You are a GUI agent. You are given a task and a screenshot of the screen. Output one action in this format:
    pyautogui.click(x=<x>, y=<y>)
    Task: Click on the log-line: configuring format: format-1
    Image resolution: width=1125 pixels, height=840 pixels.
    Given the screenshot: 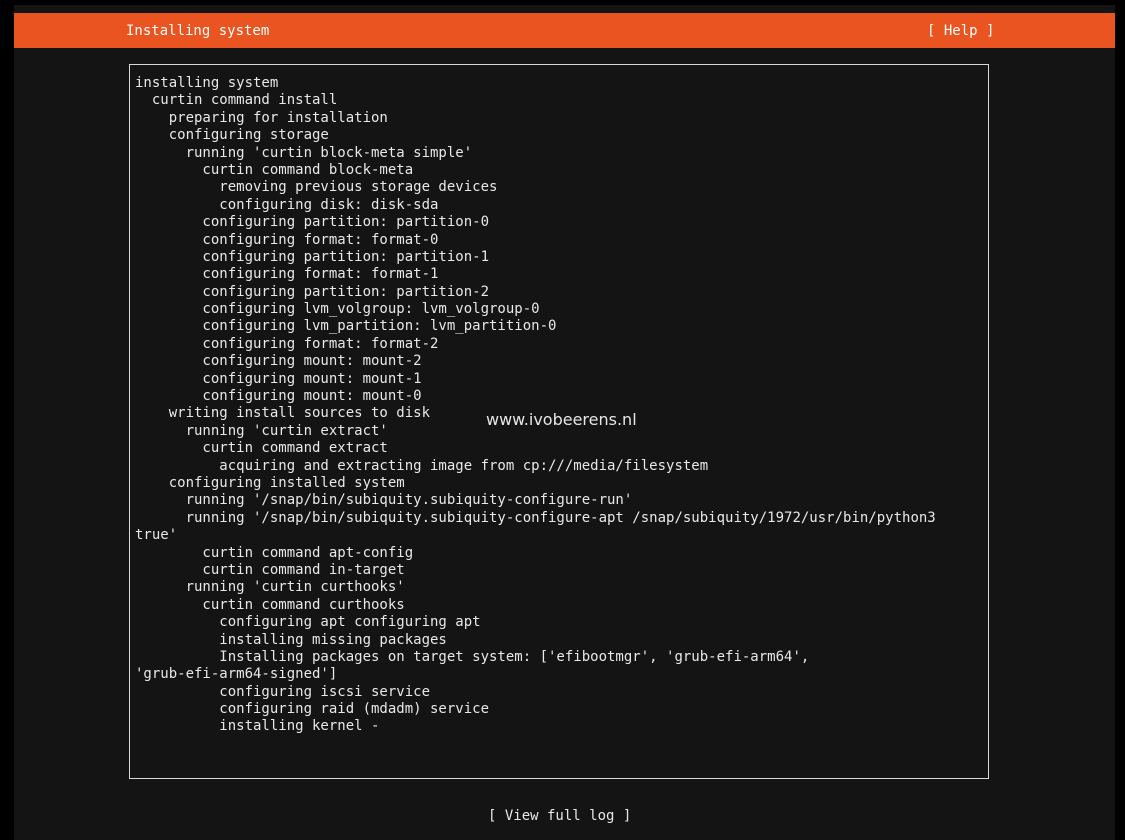 What is the action you would take?
    pyautogui.click(x=287, y=274)
    